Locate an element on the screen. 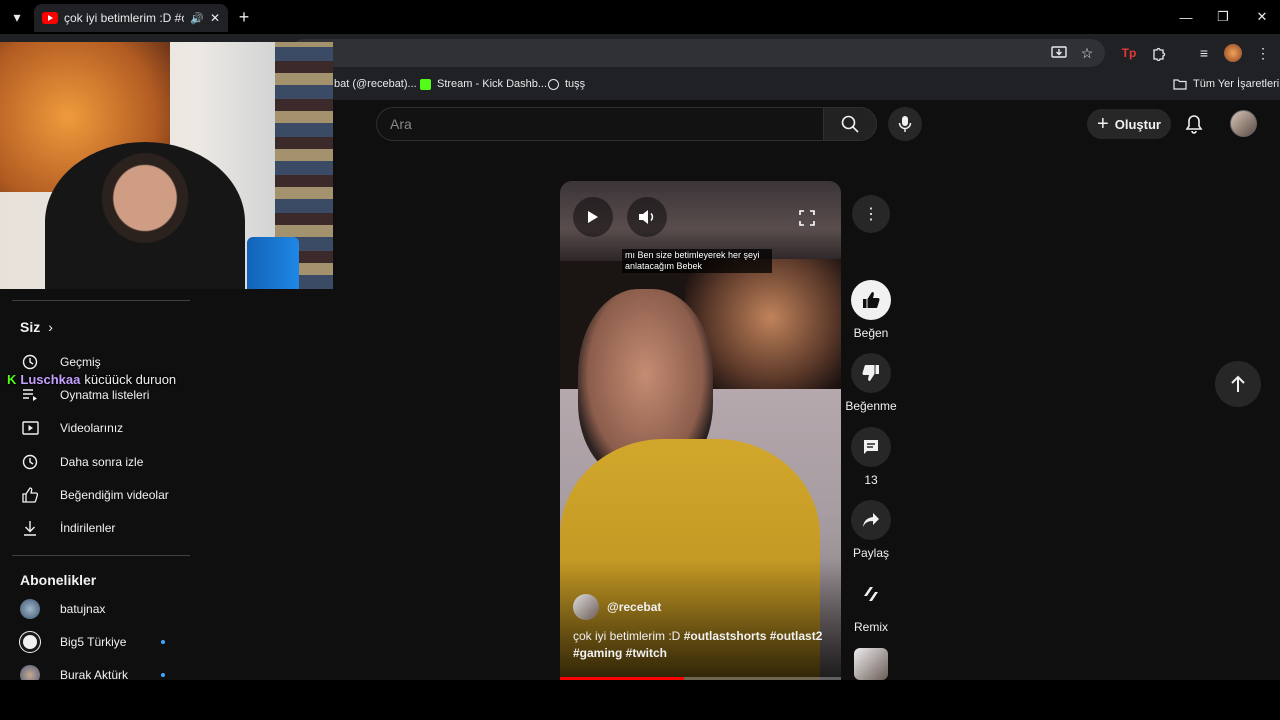 The image size is (1280, 720). sidebar-item-label: İndirilenler is located at coordinates (88, 528).